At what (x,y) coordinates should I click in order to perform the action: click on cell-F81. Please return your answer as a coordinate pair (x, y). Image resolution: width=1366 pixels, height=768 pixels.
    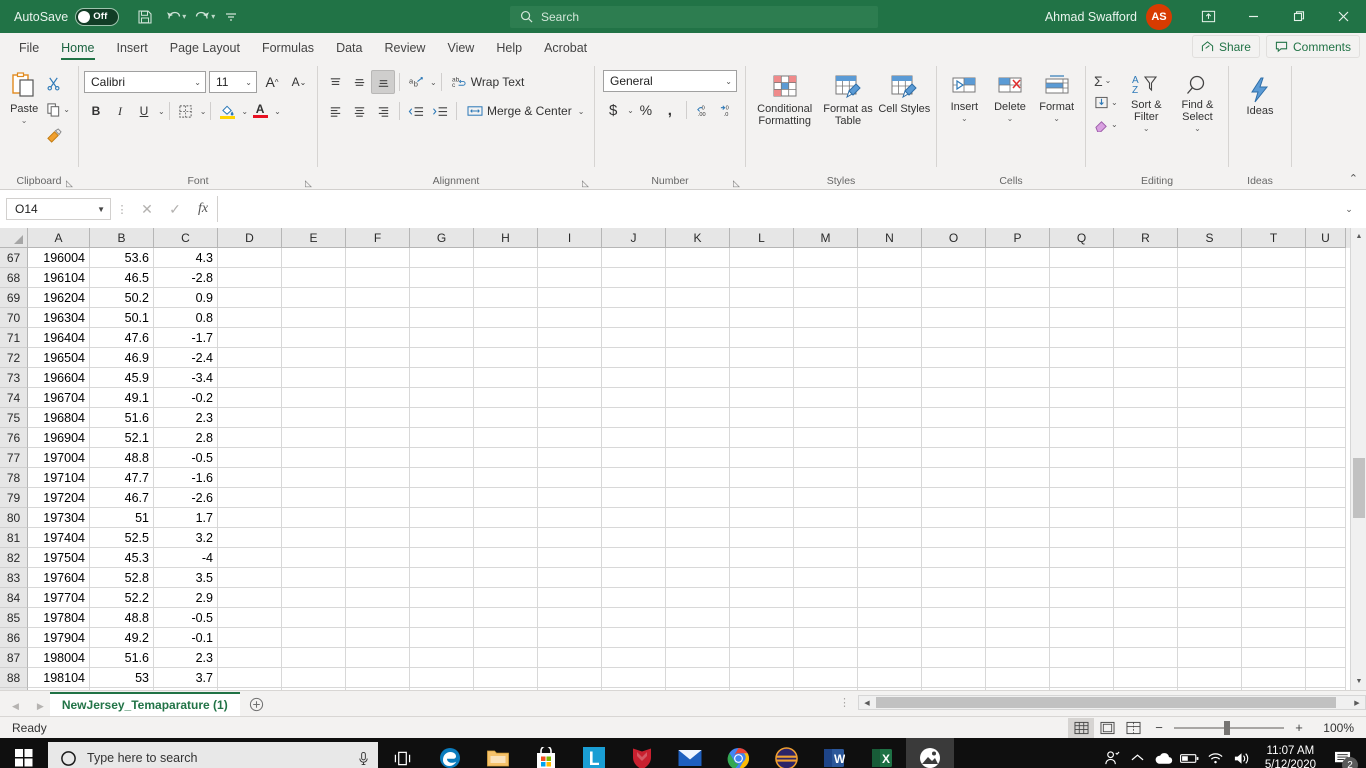
    Looking at the image, I should click on (378, 538).